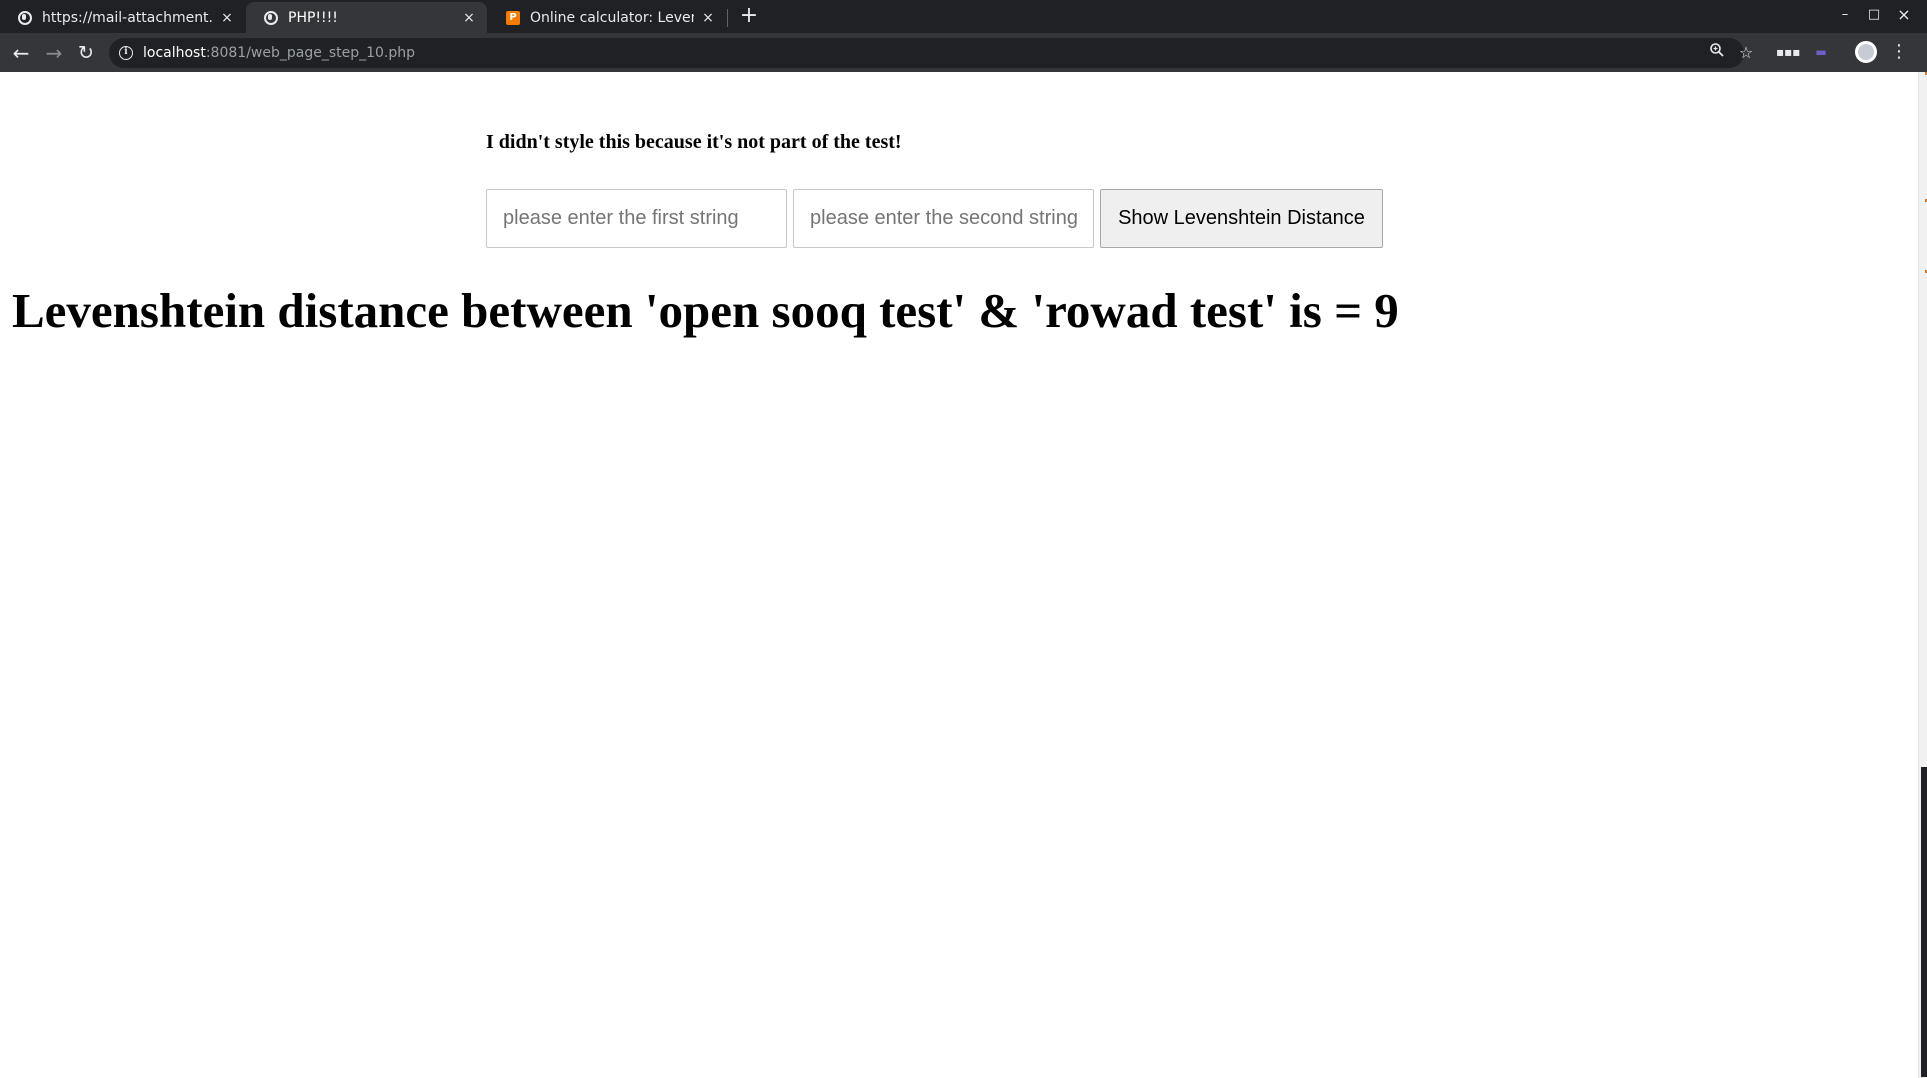  Describe the element at coordinates (21, 53) in the screenshot. I see `back-arrow-icon: ←` at that location.